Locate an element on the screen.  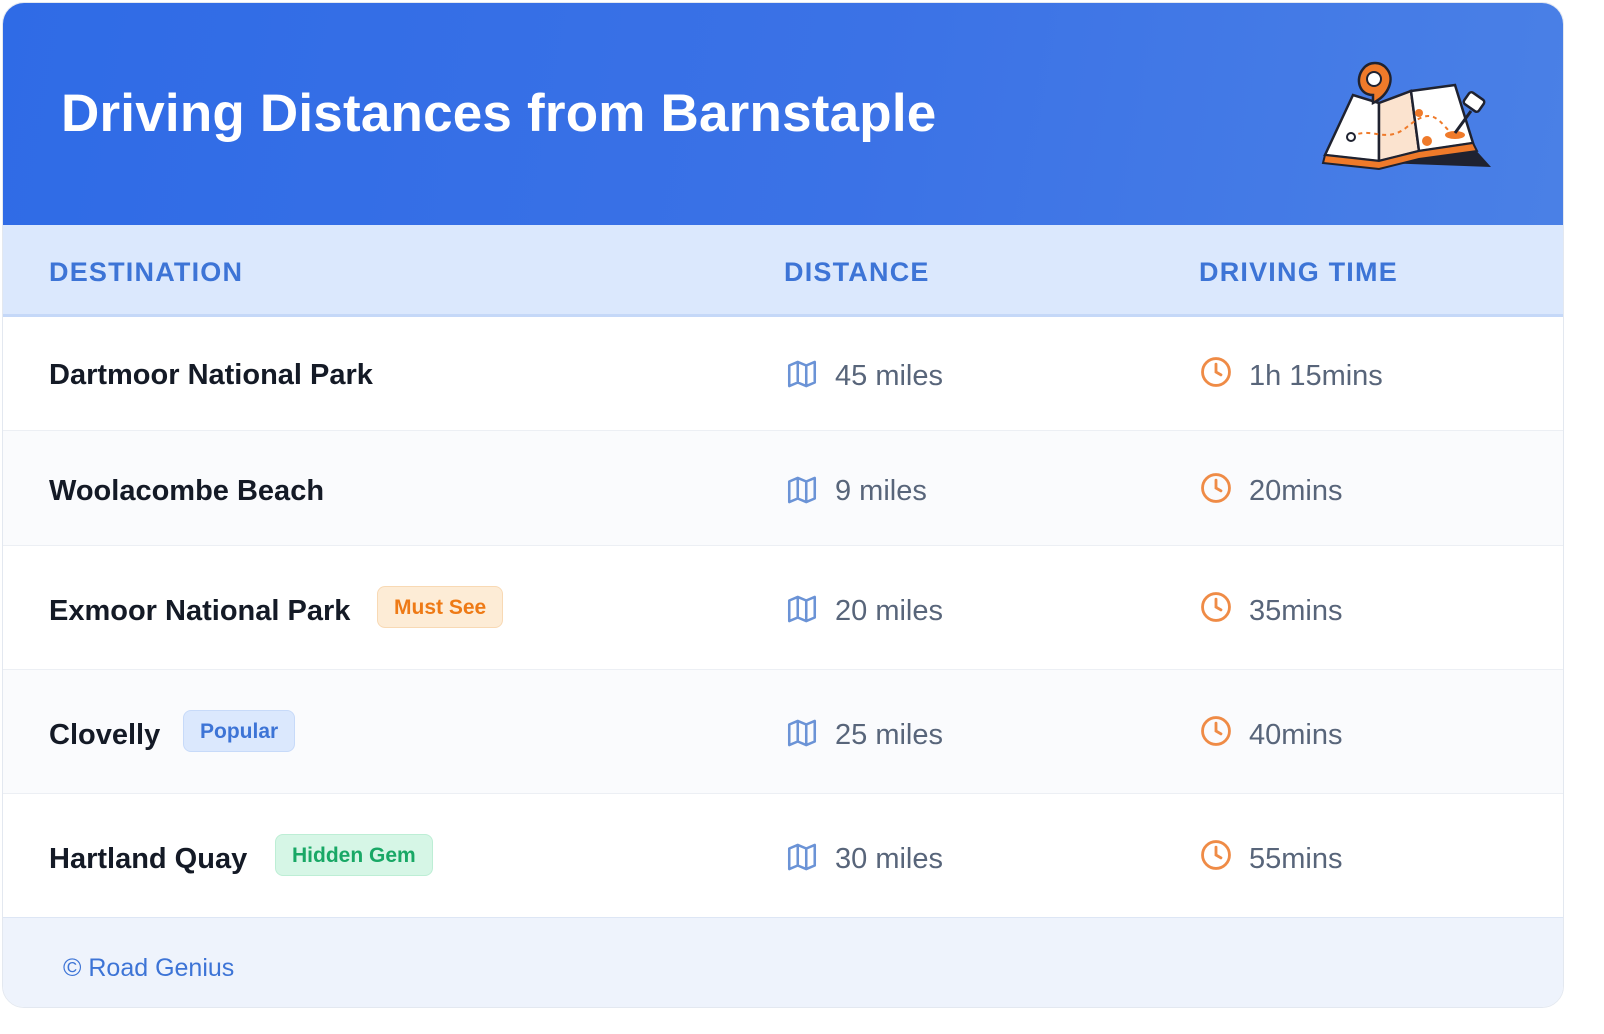
card-footer: © Road Genius is located at coordinates (783, 962).